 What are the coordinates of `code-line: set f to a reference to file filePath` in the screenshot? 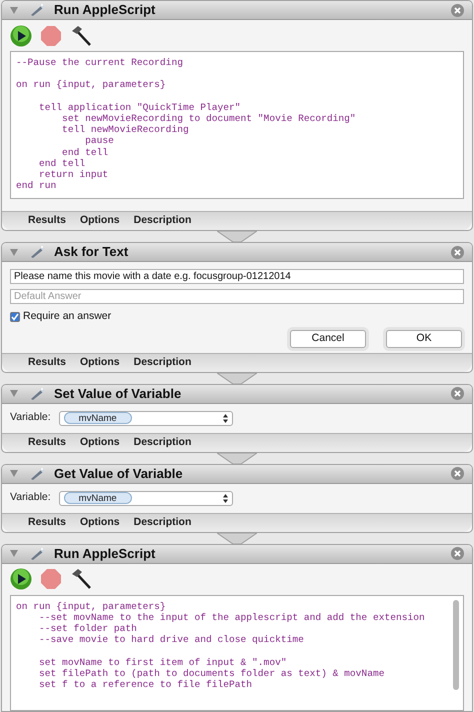 It's located at (146, 684).